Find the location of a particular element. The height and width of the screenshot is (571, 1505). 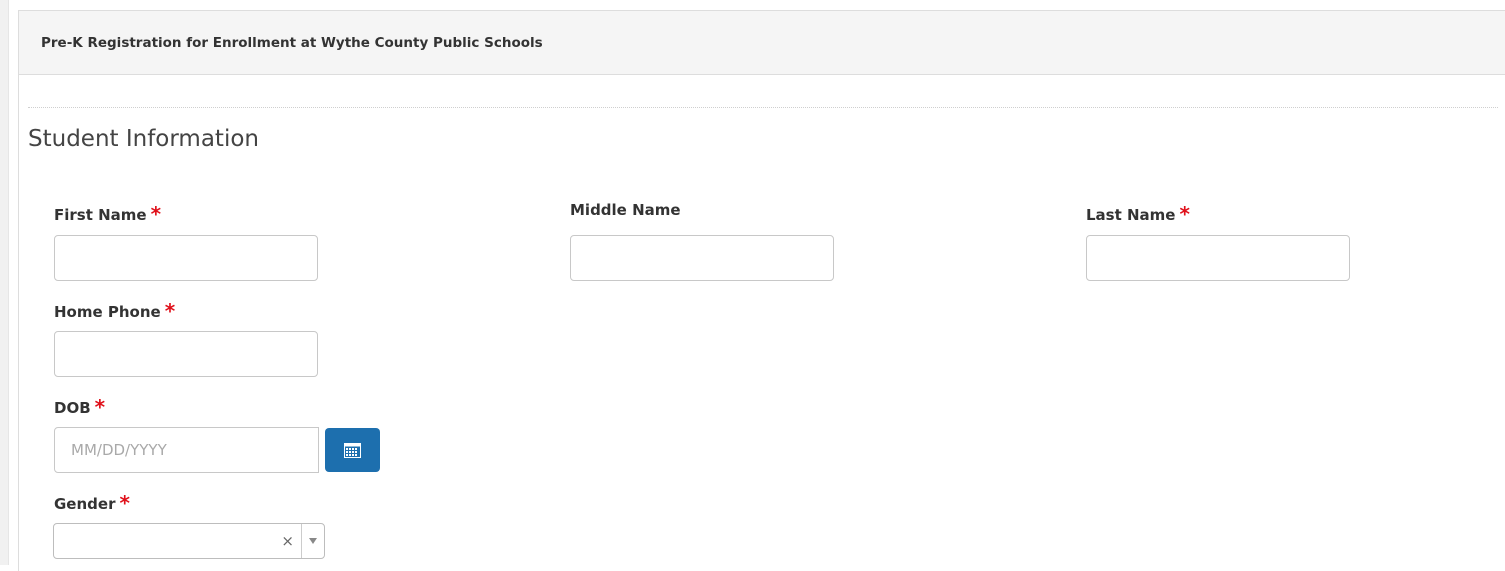

calendar-button is located at coordinates (352, 450).